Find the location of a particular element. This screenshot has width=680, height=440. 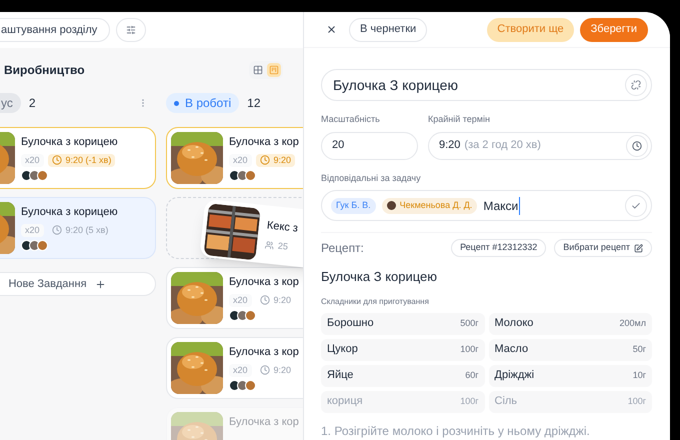

title-field: Булочка З корицею is located at coordinates (486, 85).